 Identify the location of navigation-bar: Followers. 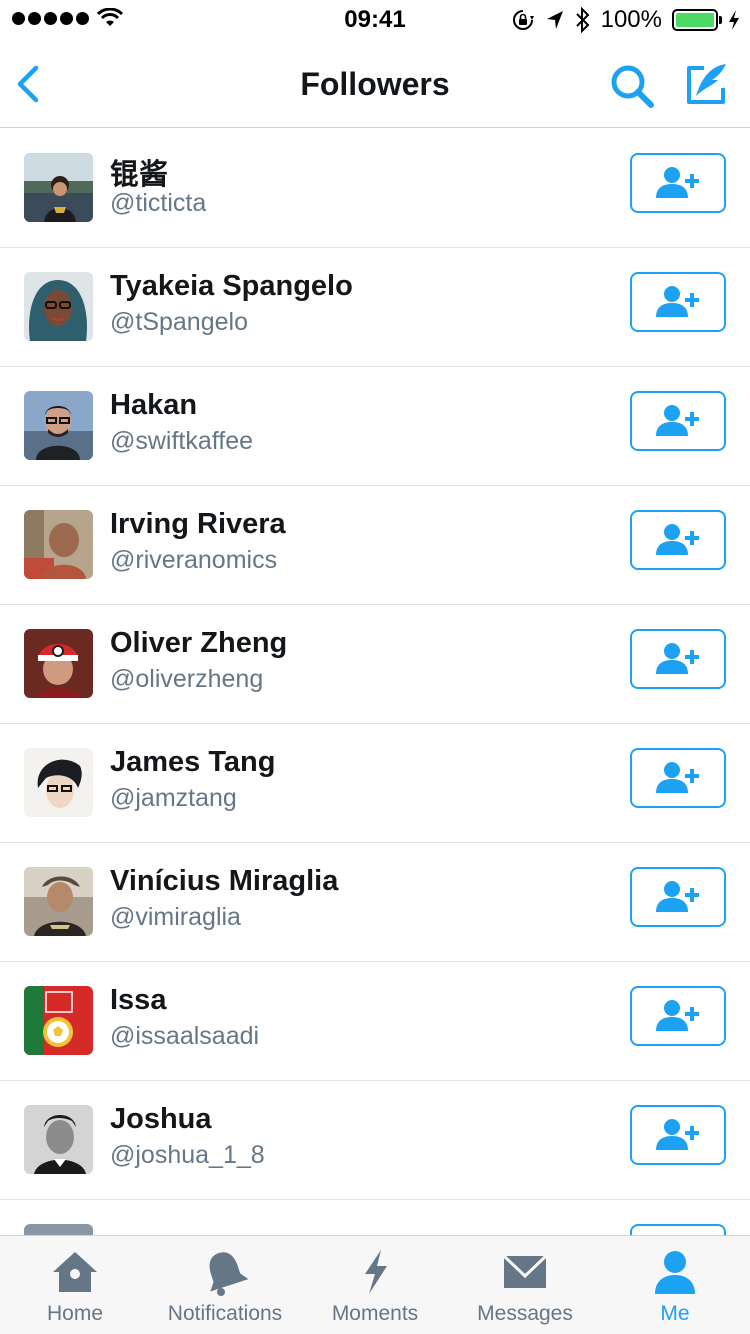
(375, 84).